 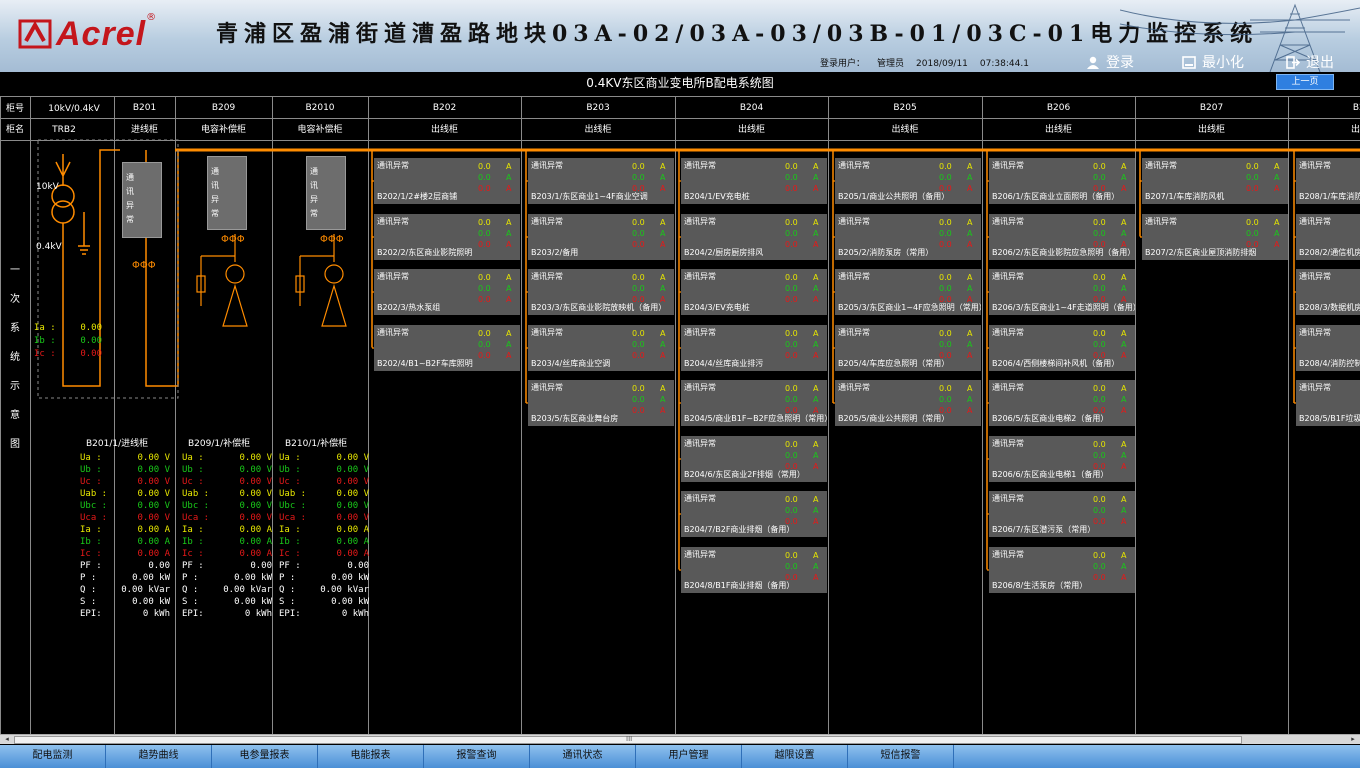 What do you see at coordinates (1062, 181) in the screenshot?
I see `feeder-b206-1: 通讯异常 B206/1/东区商业立面照明（备用） 0.0 A 0.0 A 0.0 A` at bounding box center [1062, 181].